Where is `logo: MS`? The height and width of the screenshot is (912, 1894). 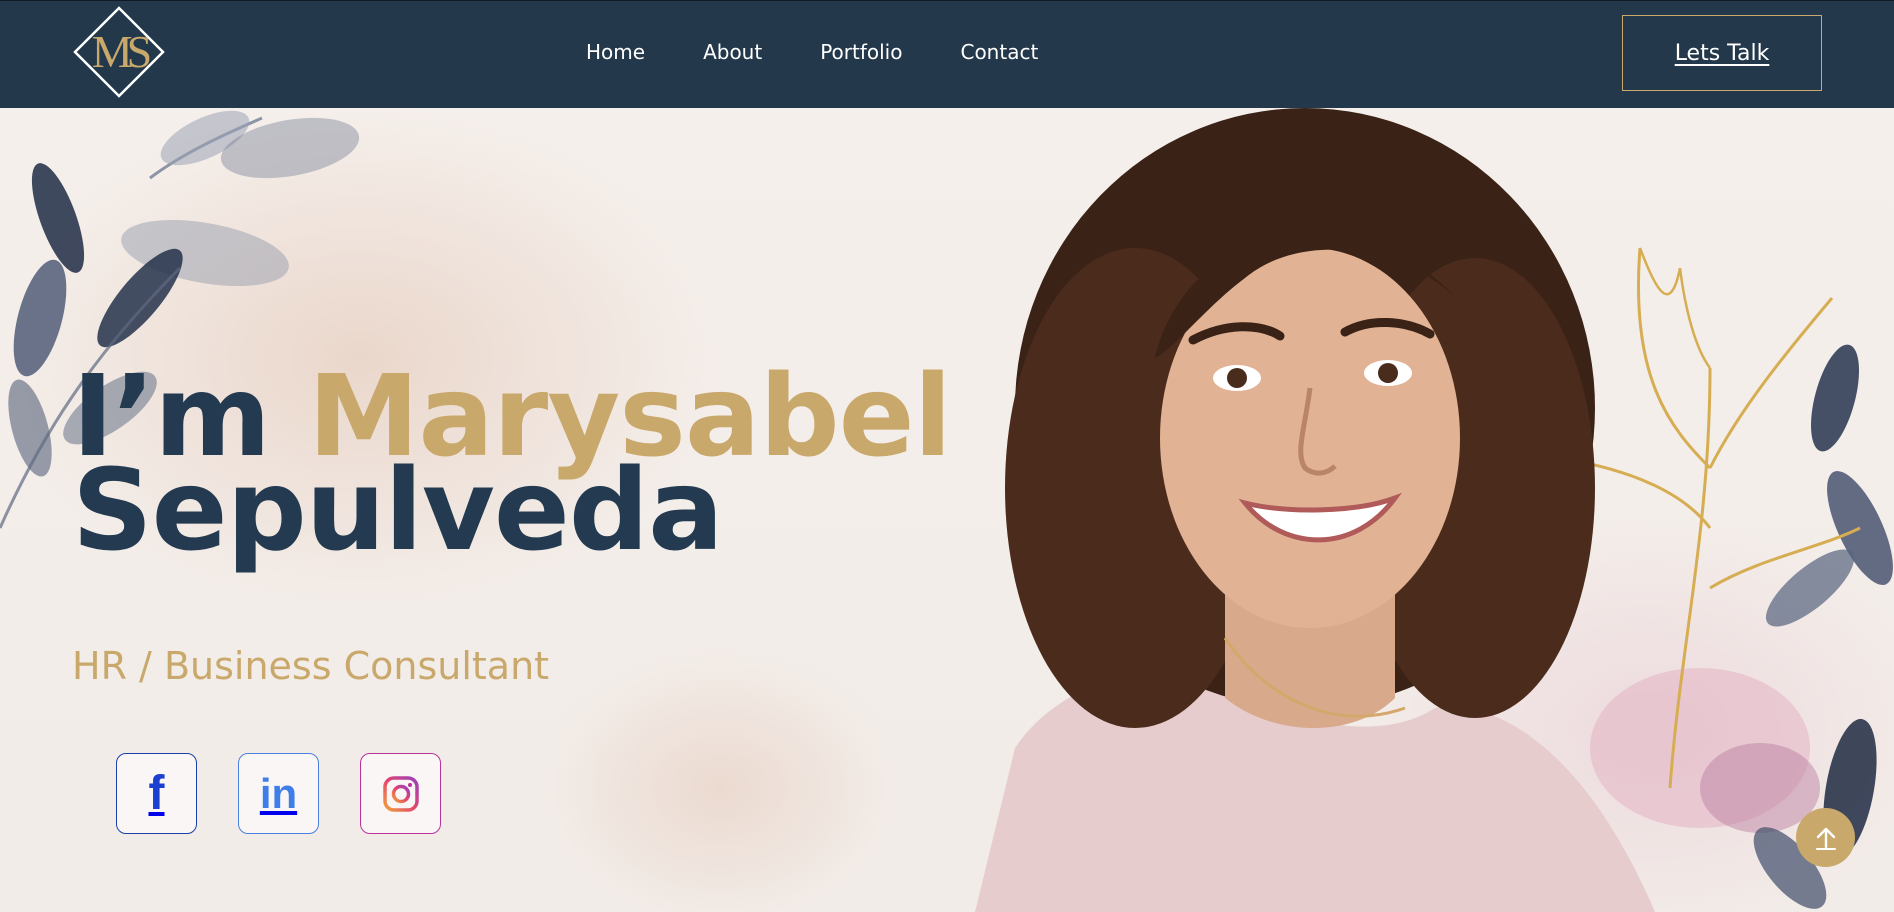
logo: MS is located at coordinates (119, 52).